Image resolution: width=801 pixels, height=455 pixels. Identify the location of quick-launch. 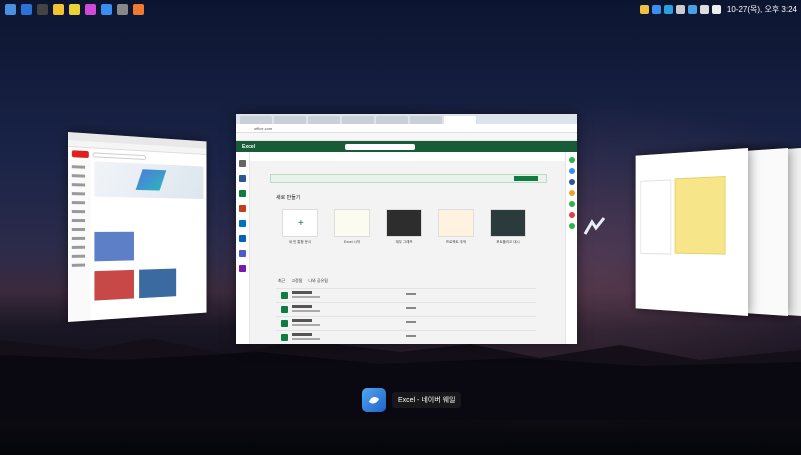
(74, 9).